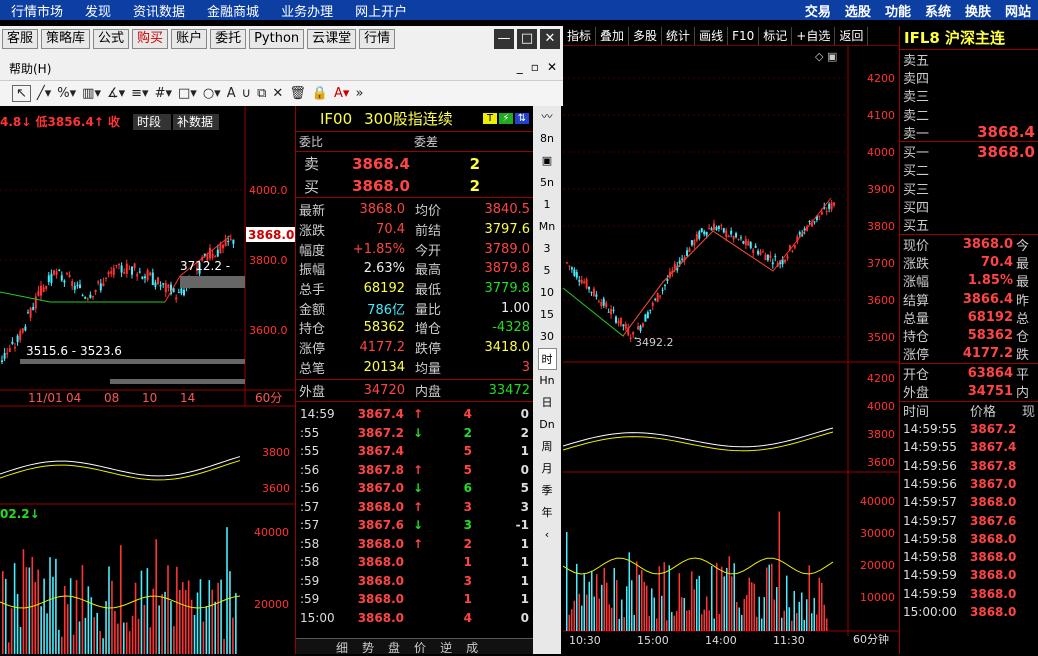 The image size is (1038, 656). Describe the element at coordinates (547, 271) in the screenshot. I see `period-button-7: 5` at that location.